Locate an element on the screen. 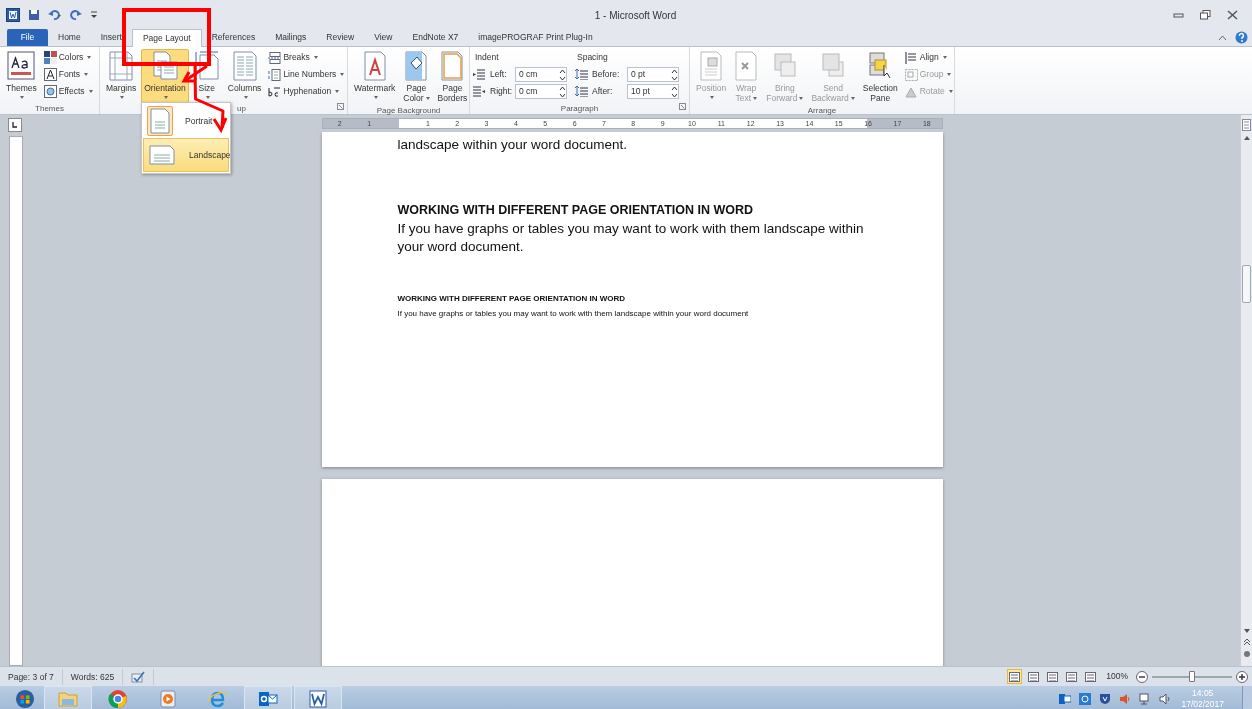 Image resolution: width=1252 pixels, height=709 pixels. ribbon-button: Fonts is located at coordinates (68, 74).